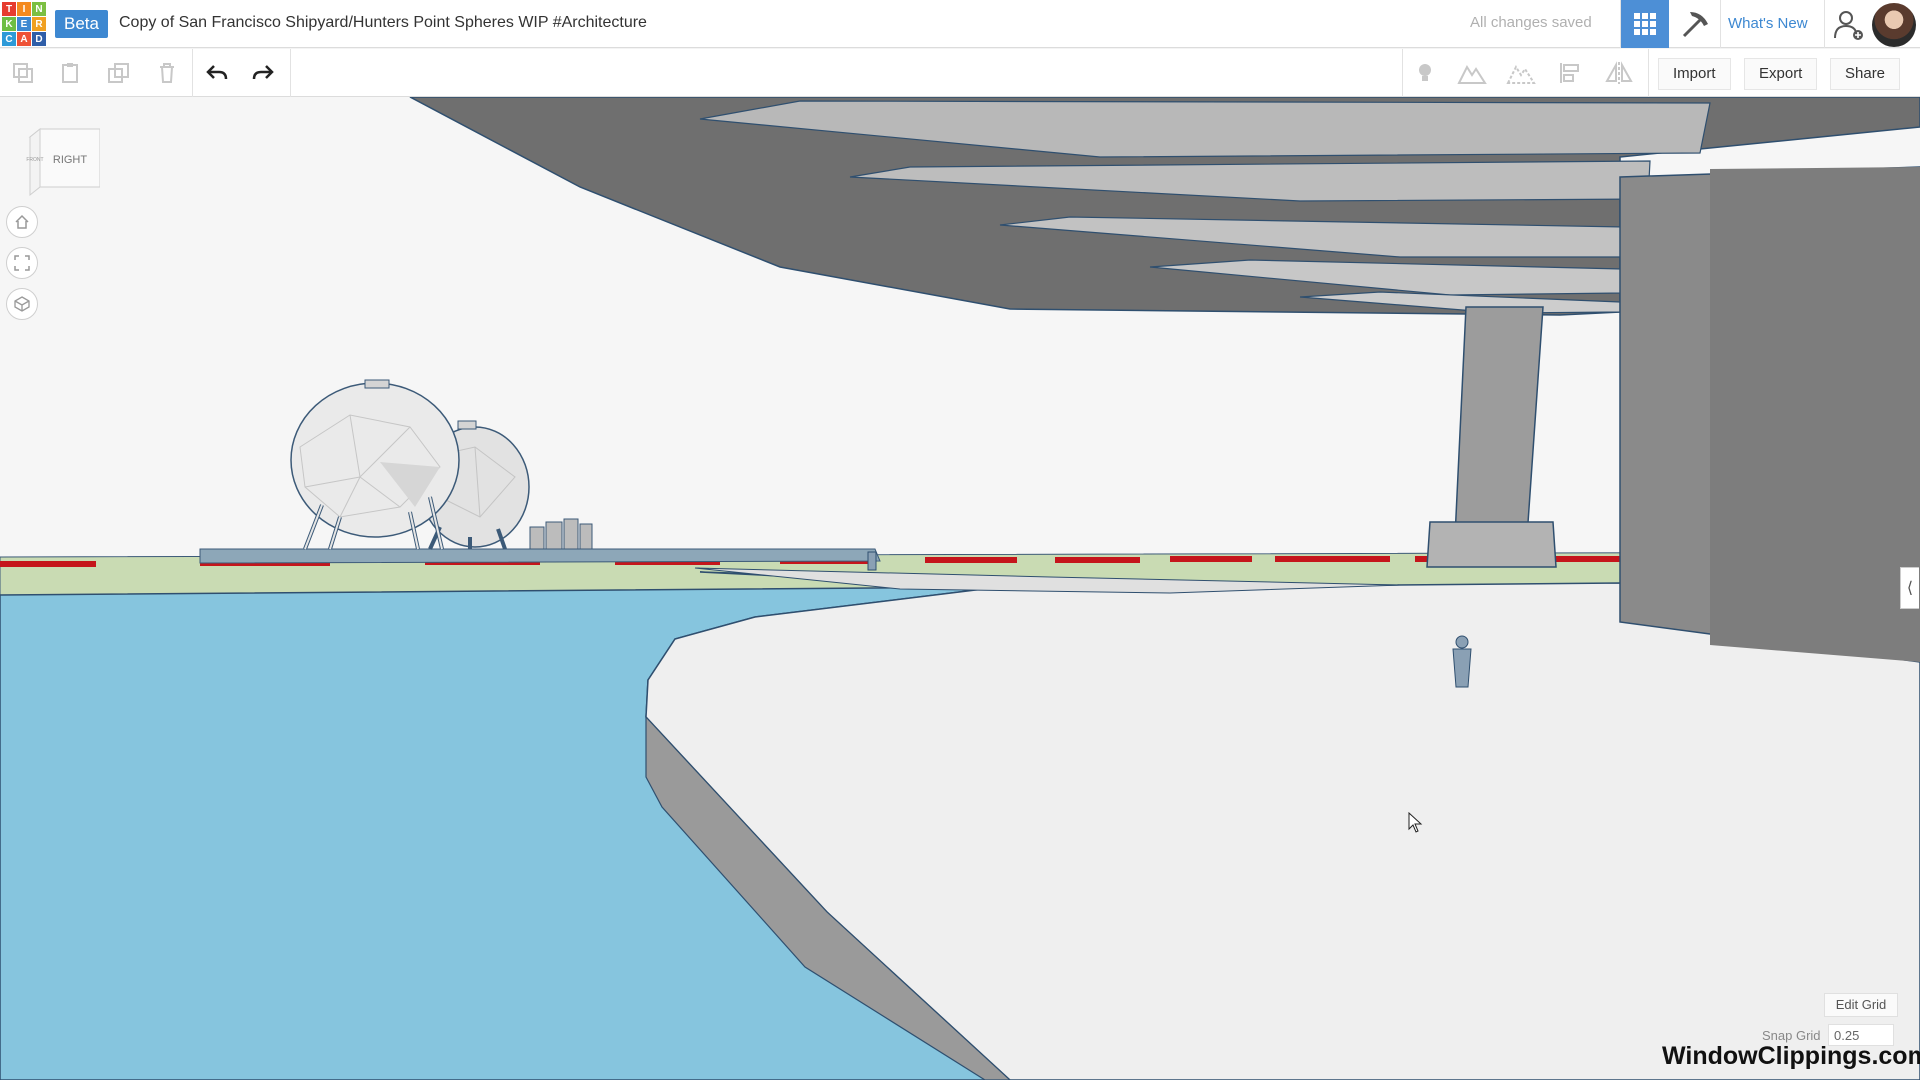 This screenshot has height=1080, width=1920. I want to click on edit-toolbar: Import Export Share, so click(960, 73).